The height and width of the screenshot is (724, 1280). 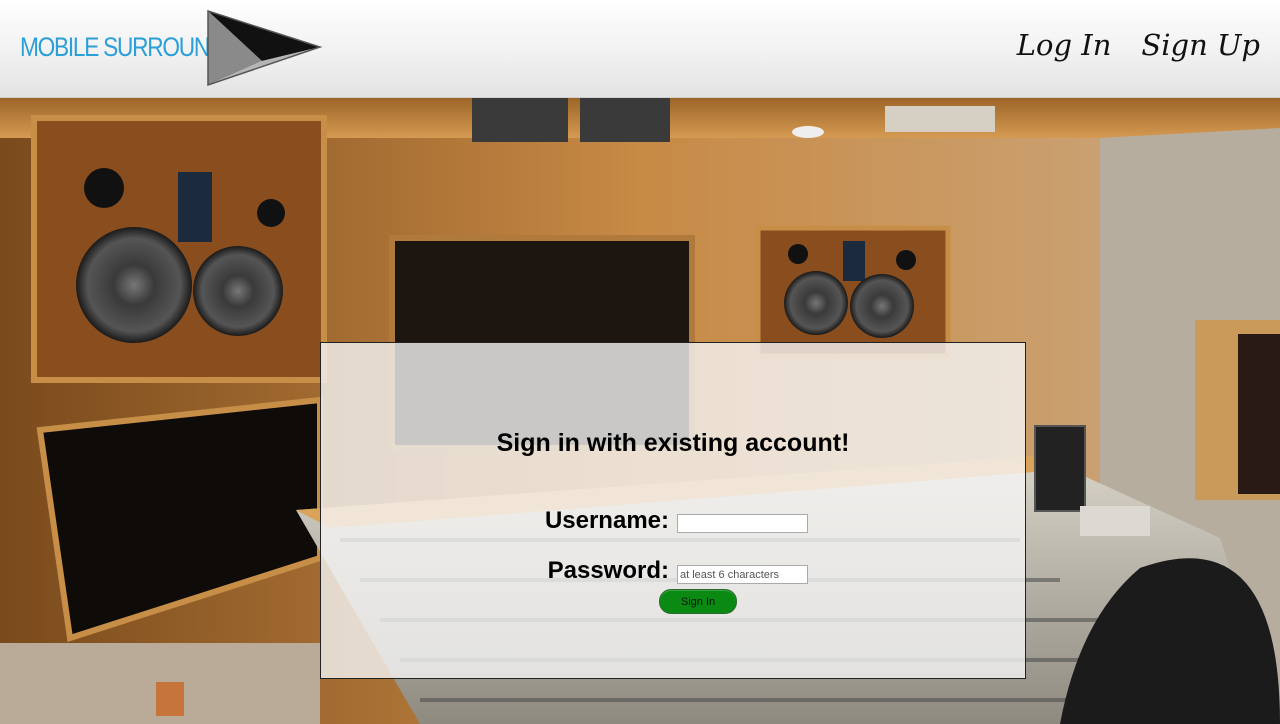 I want to click on username-input, so click(x=742, y=523).